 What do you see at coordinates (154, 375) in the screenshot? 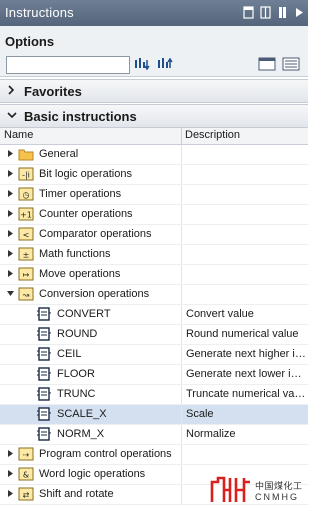
I see `tree-instruction-row: FLOOR Generate next lower integer` at bounding box center [154, 375].